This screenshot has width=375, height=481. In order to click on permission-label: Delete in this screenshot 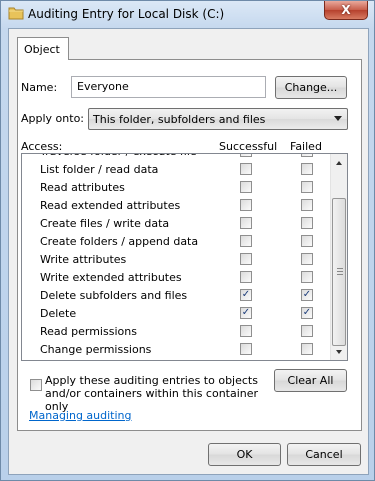, I will do `click(58, 313)`.